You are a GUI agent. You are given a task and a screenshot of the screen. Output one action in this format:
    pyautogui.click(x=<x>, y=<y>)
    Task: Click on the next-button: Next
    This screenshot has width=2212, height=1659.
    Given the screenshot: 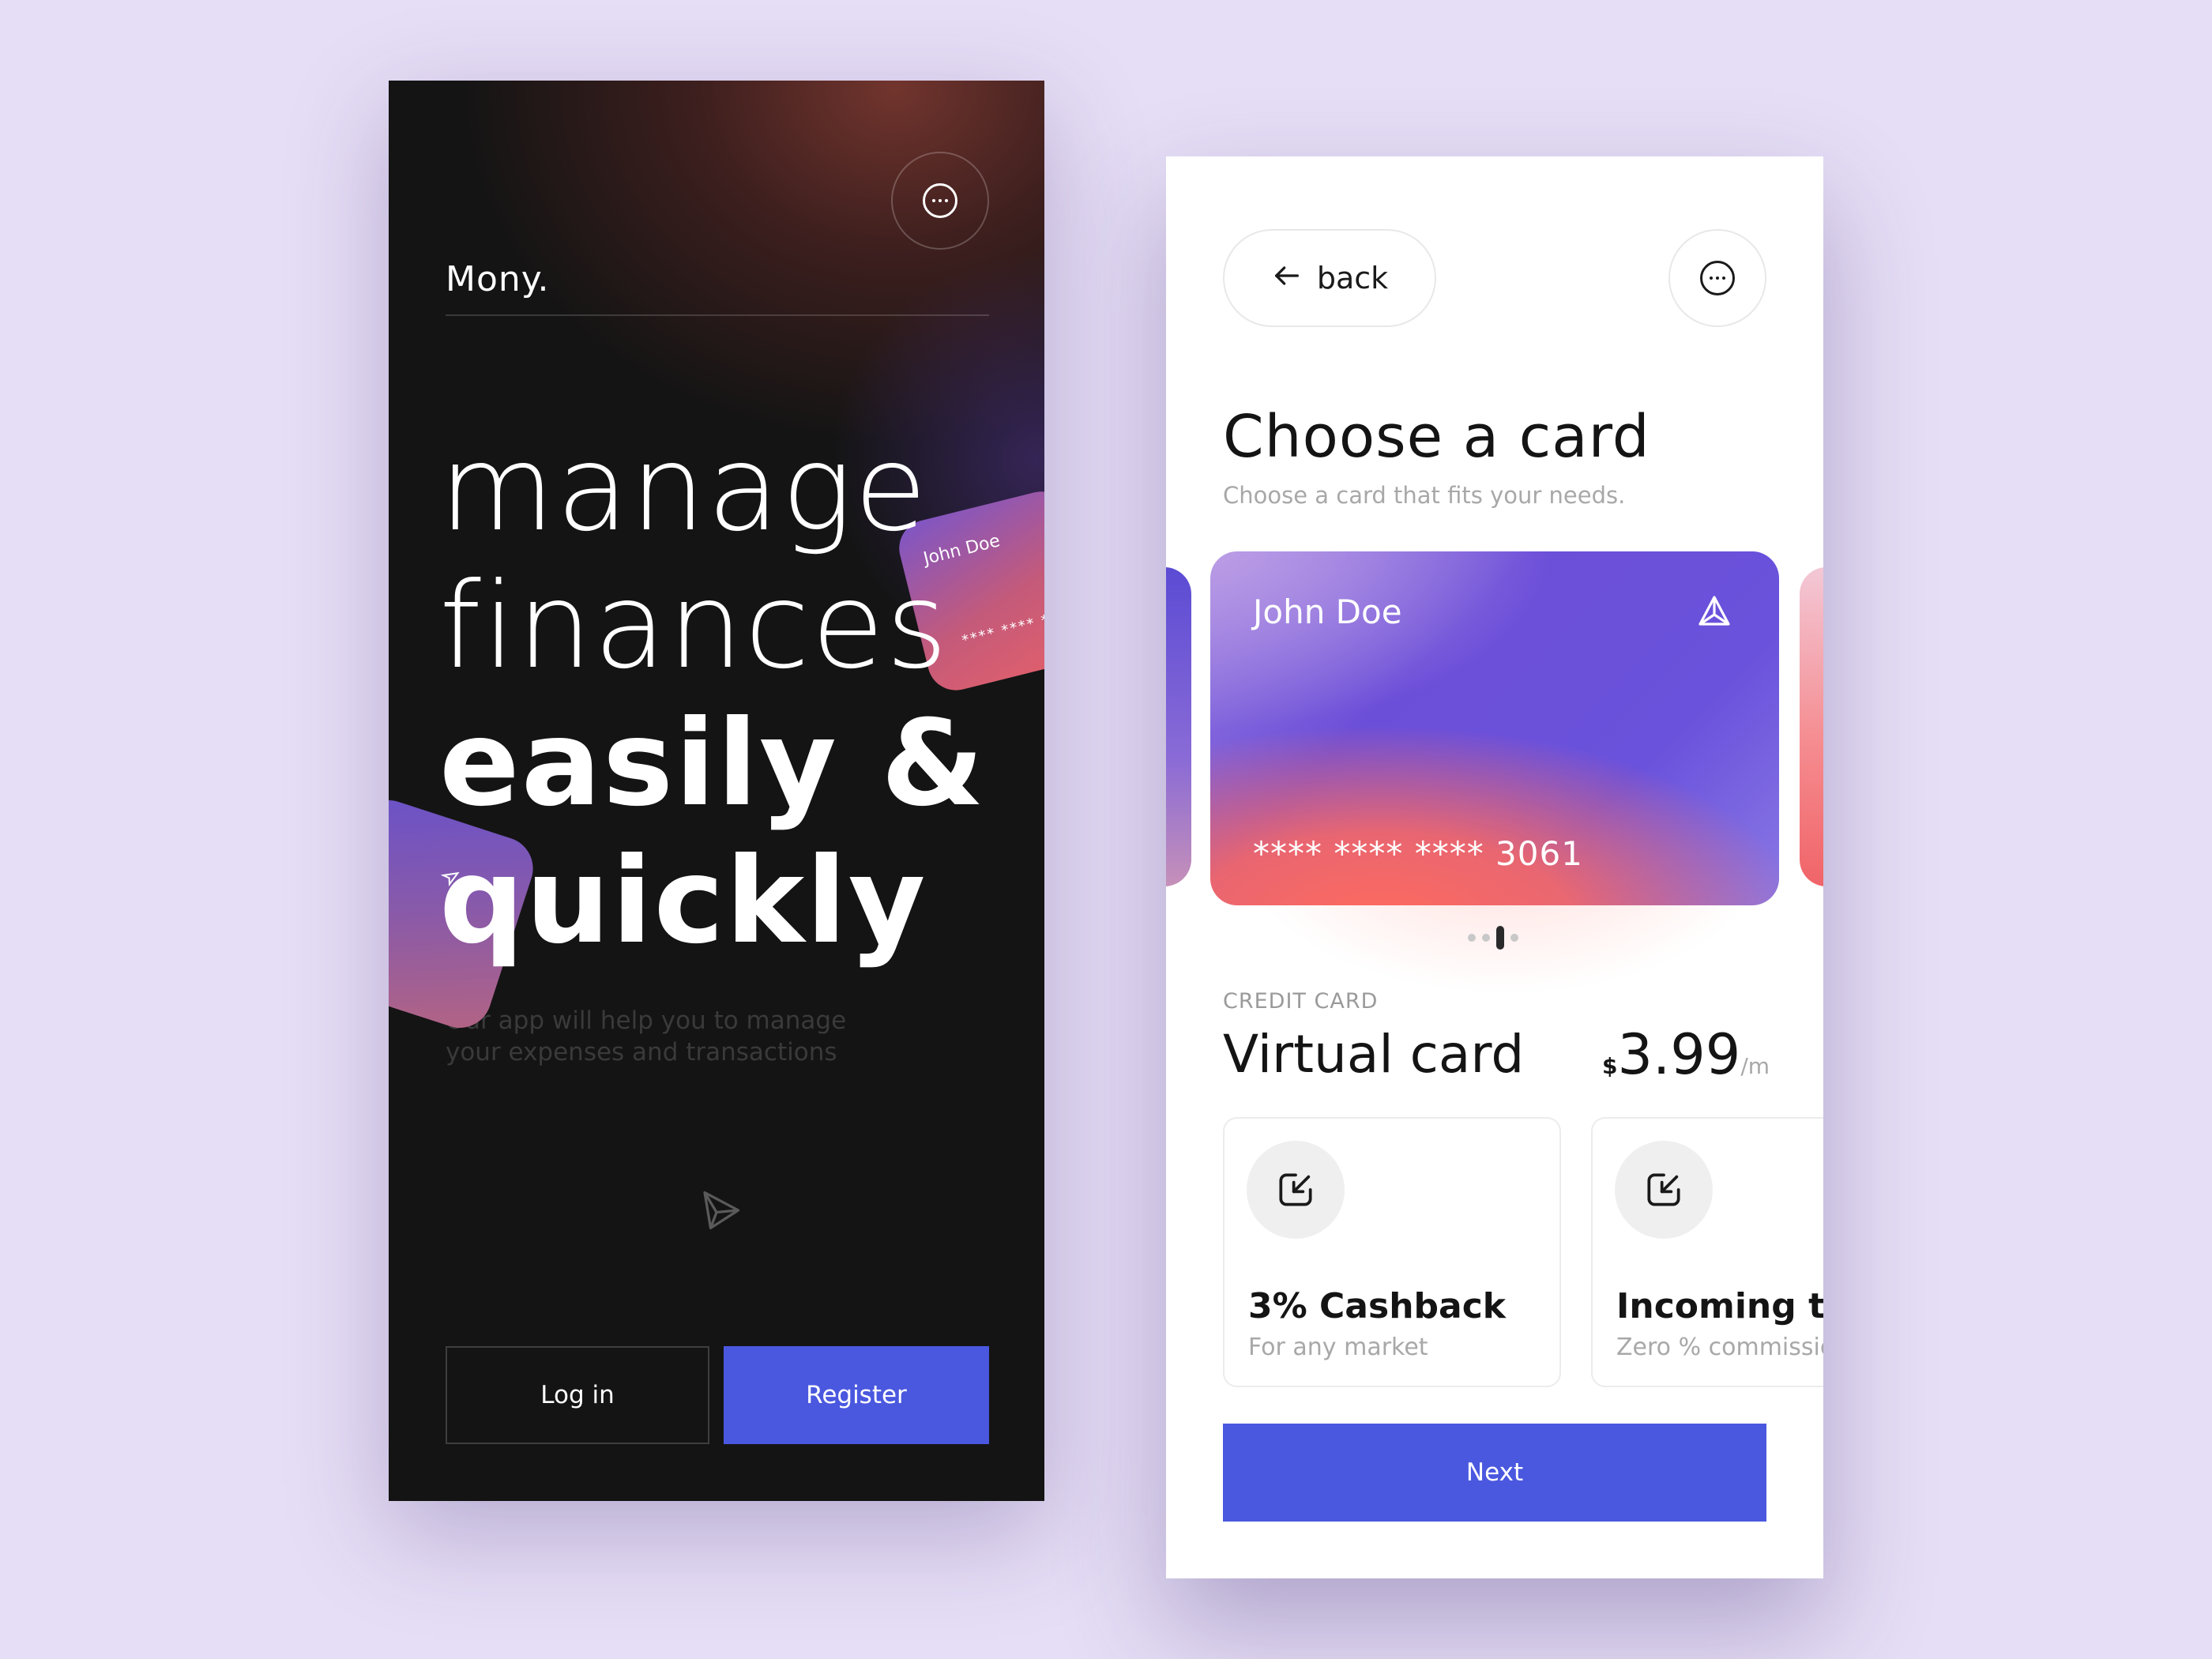 What is the action you would take?
    pyautogui.click(x=1495, y=1473)
    